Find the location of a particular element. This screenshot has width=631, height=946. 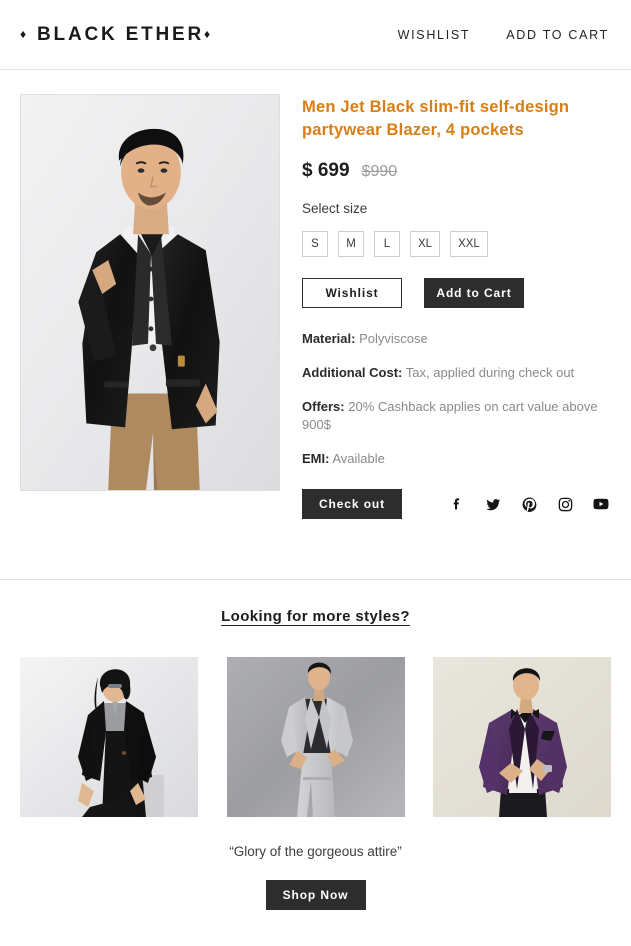

size-option-l: L is located at coordinates (387, 243).